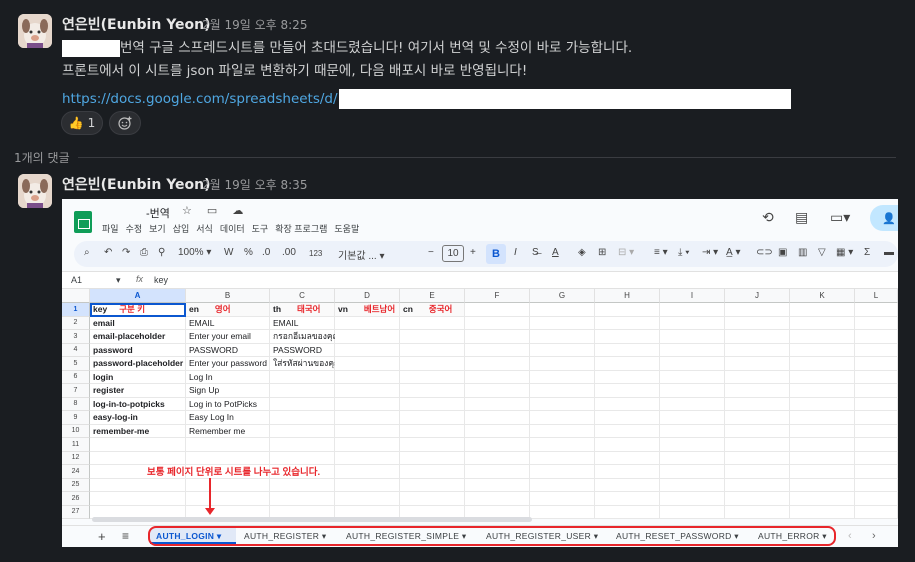  Describe the element at coordinates (602, 252) in the screenshot. I see `borders-icon: ⊞` at that location.